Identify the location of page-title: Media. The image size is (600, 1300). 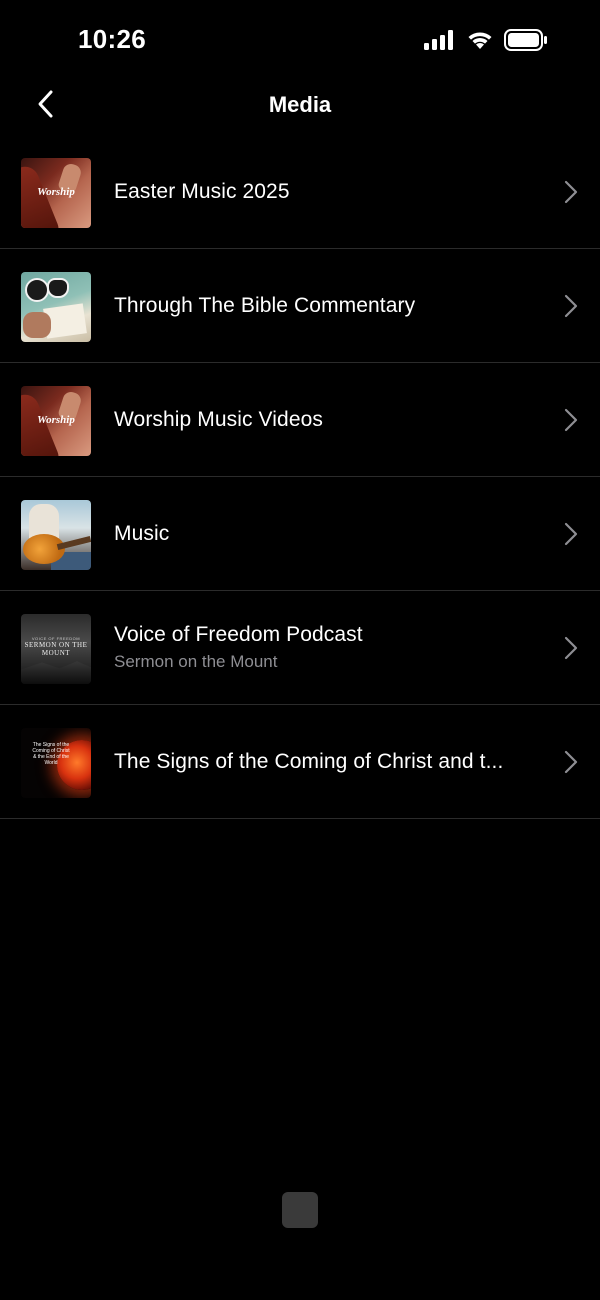
(300, 104).